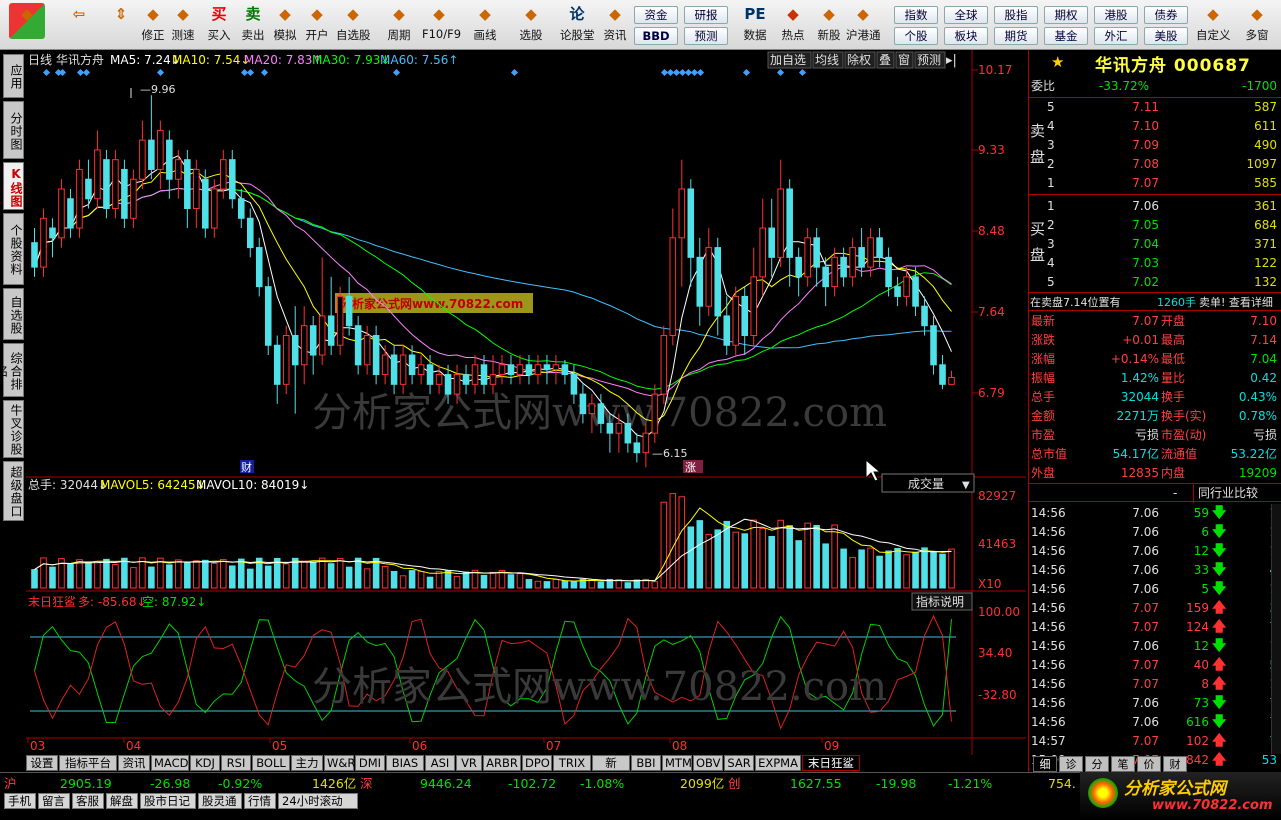 The width and height of the screenshot is (1281, 820). Describe the element at coordinates (13, 491) in the screenshot. I see `side-tab-7: 超级盘口` at that location.